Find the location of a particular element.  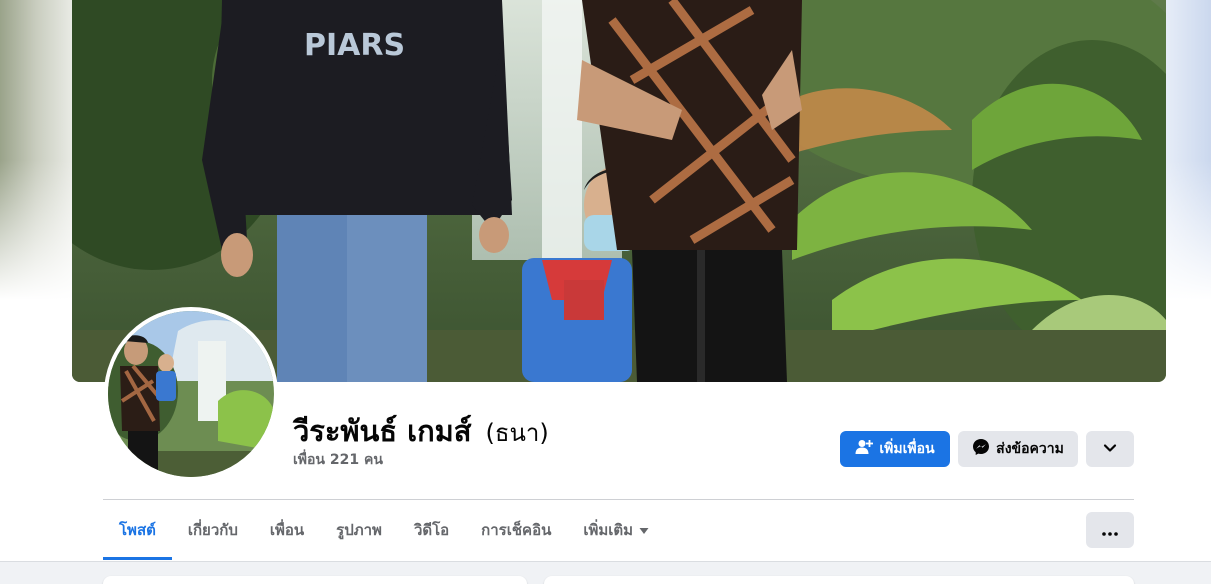

ellipsis-icon is located at coordinates (1110, 530).